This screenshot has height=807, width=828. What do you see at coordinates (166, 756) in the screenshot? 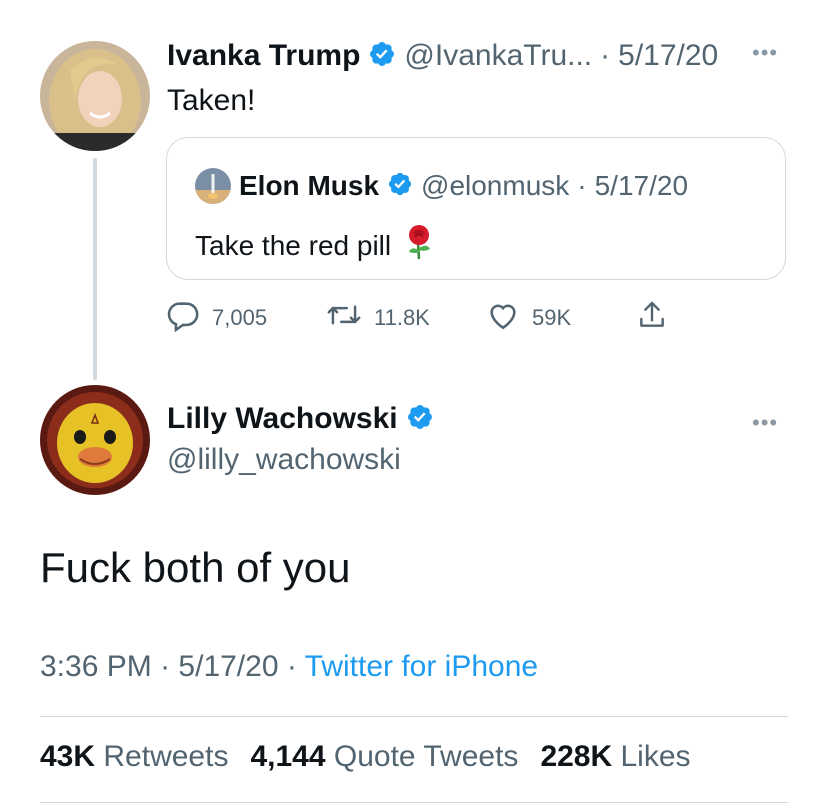
I see `retweets-label: Retweets` at bounding box center [166, 756].